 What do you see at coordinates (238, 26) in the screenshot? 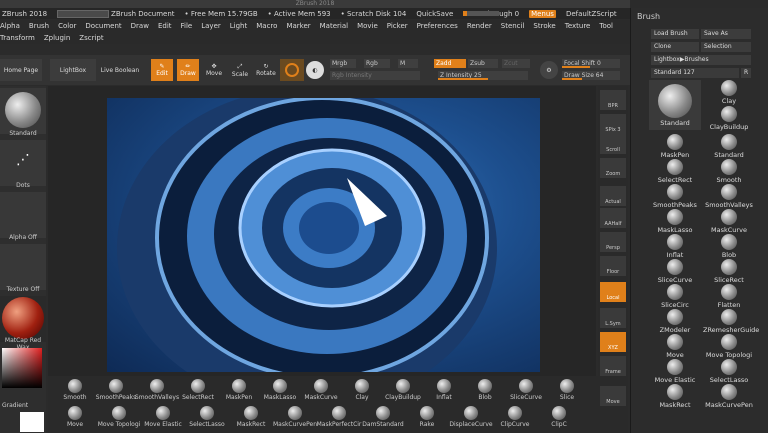
I see `menu-light: Light` at bounding box center [238, 26].